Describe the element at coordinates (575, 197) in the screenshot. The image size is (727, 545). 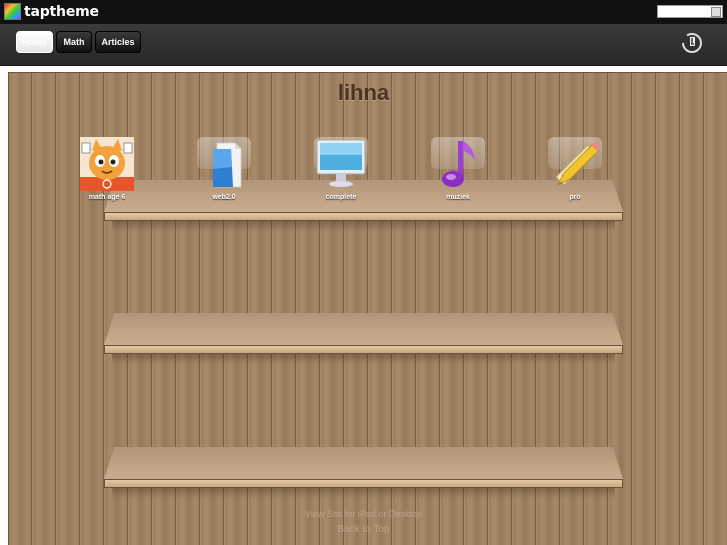
I see `app-label: pro` at that location.